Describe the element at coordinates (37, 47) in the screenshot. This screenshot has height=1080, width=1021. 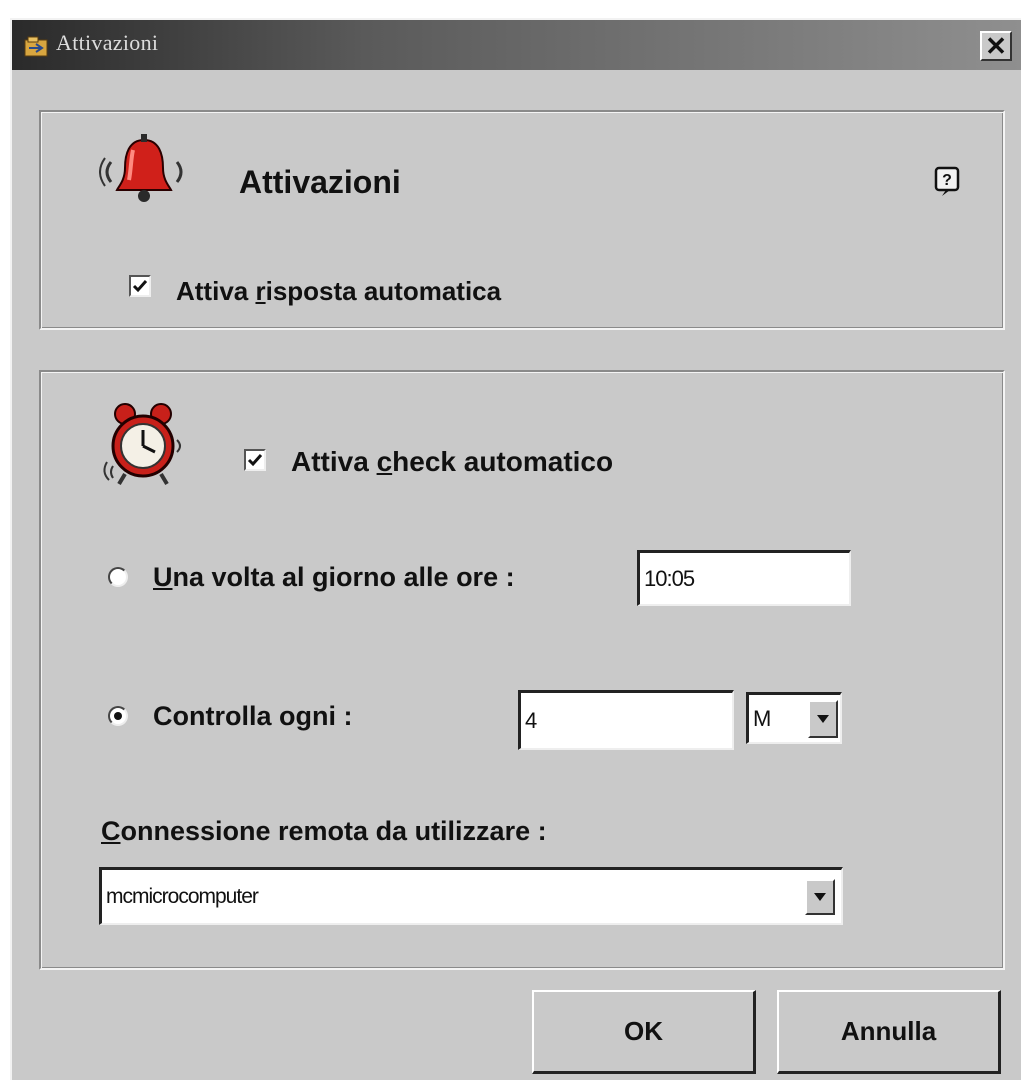
I see `app-icon` at that location.